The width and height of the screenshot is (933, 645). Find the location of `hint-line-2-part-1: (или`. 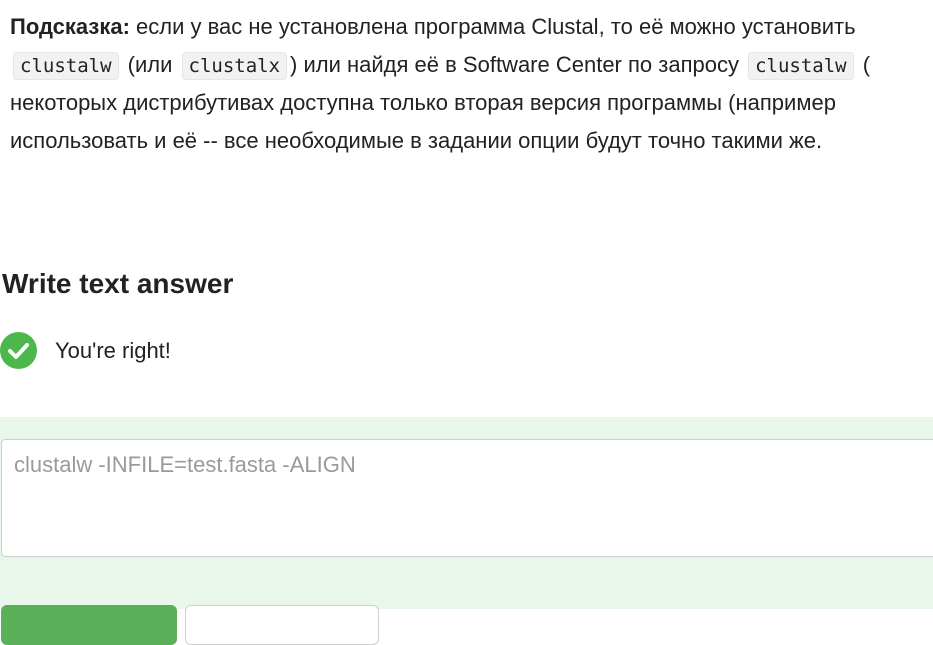

hint-line-2-part-1: (или is located at coordinates (150, 64).